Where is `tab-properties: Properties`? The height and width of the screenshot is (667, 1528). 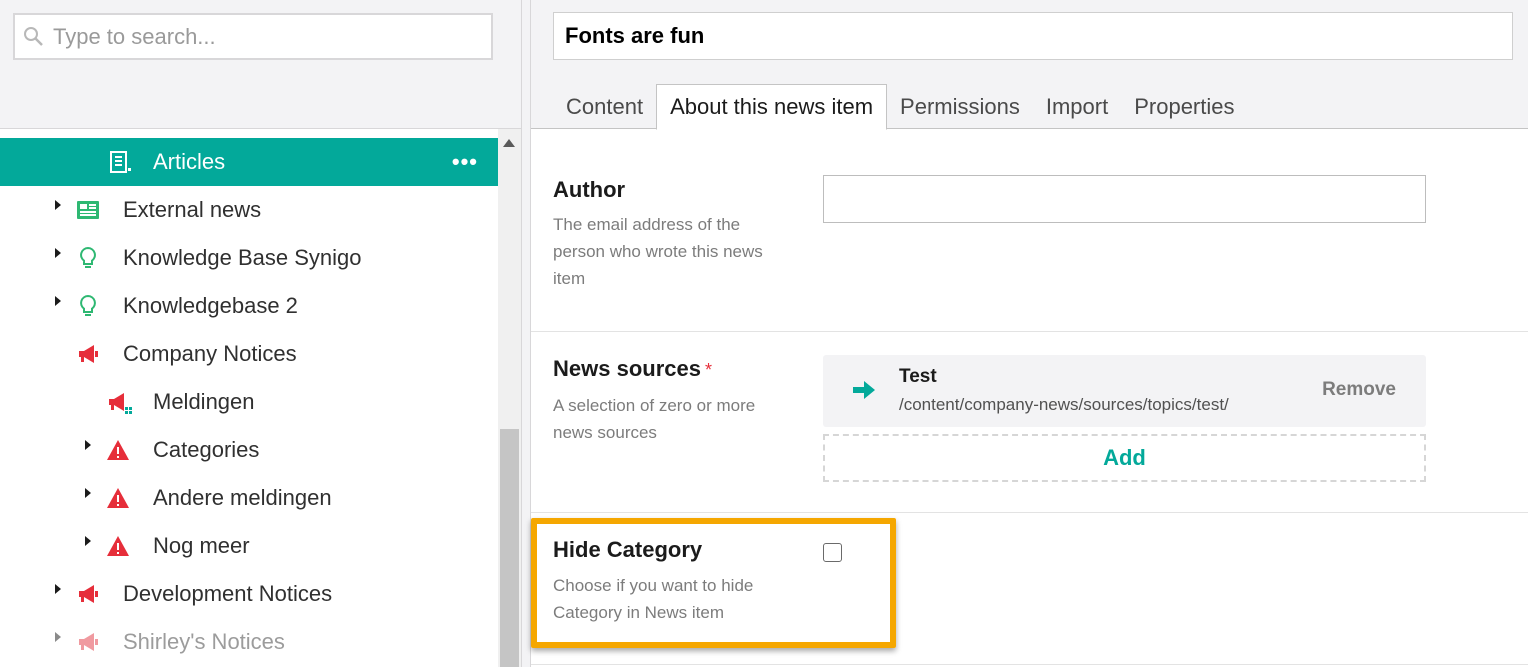 tab-properties: Properties is located at coordinates (1184, 107).